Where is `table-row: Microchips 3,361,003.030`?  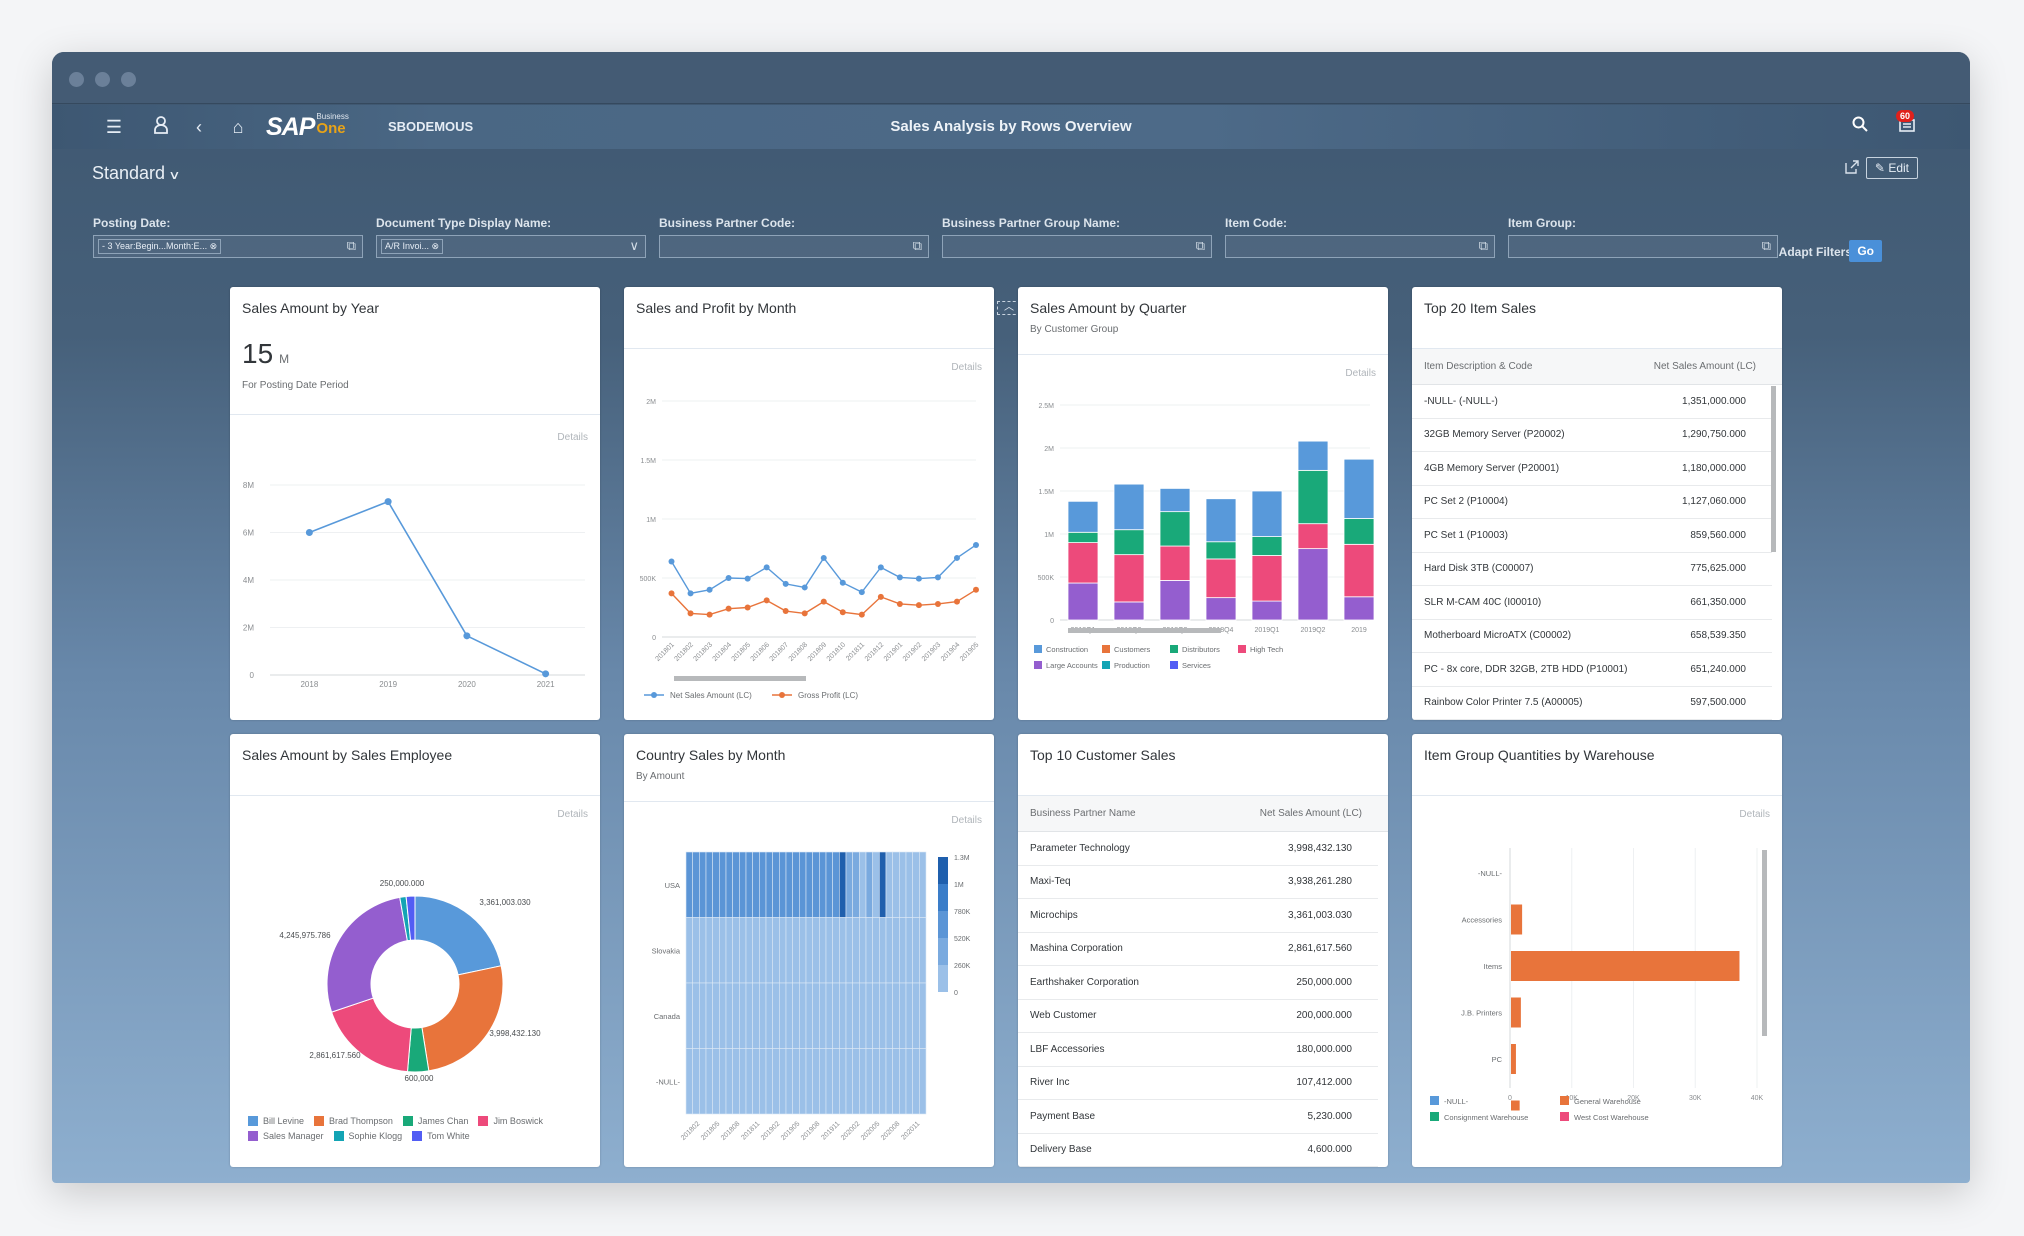
table-row: Microchips 3,361,003.030 is located at coordinates (1198, 916).